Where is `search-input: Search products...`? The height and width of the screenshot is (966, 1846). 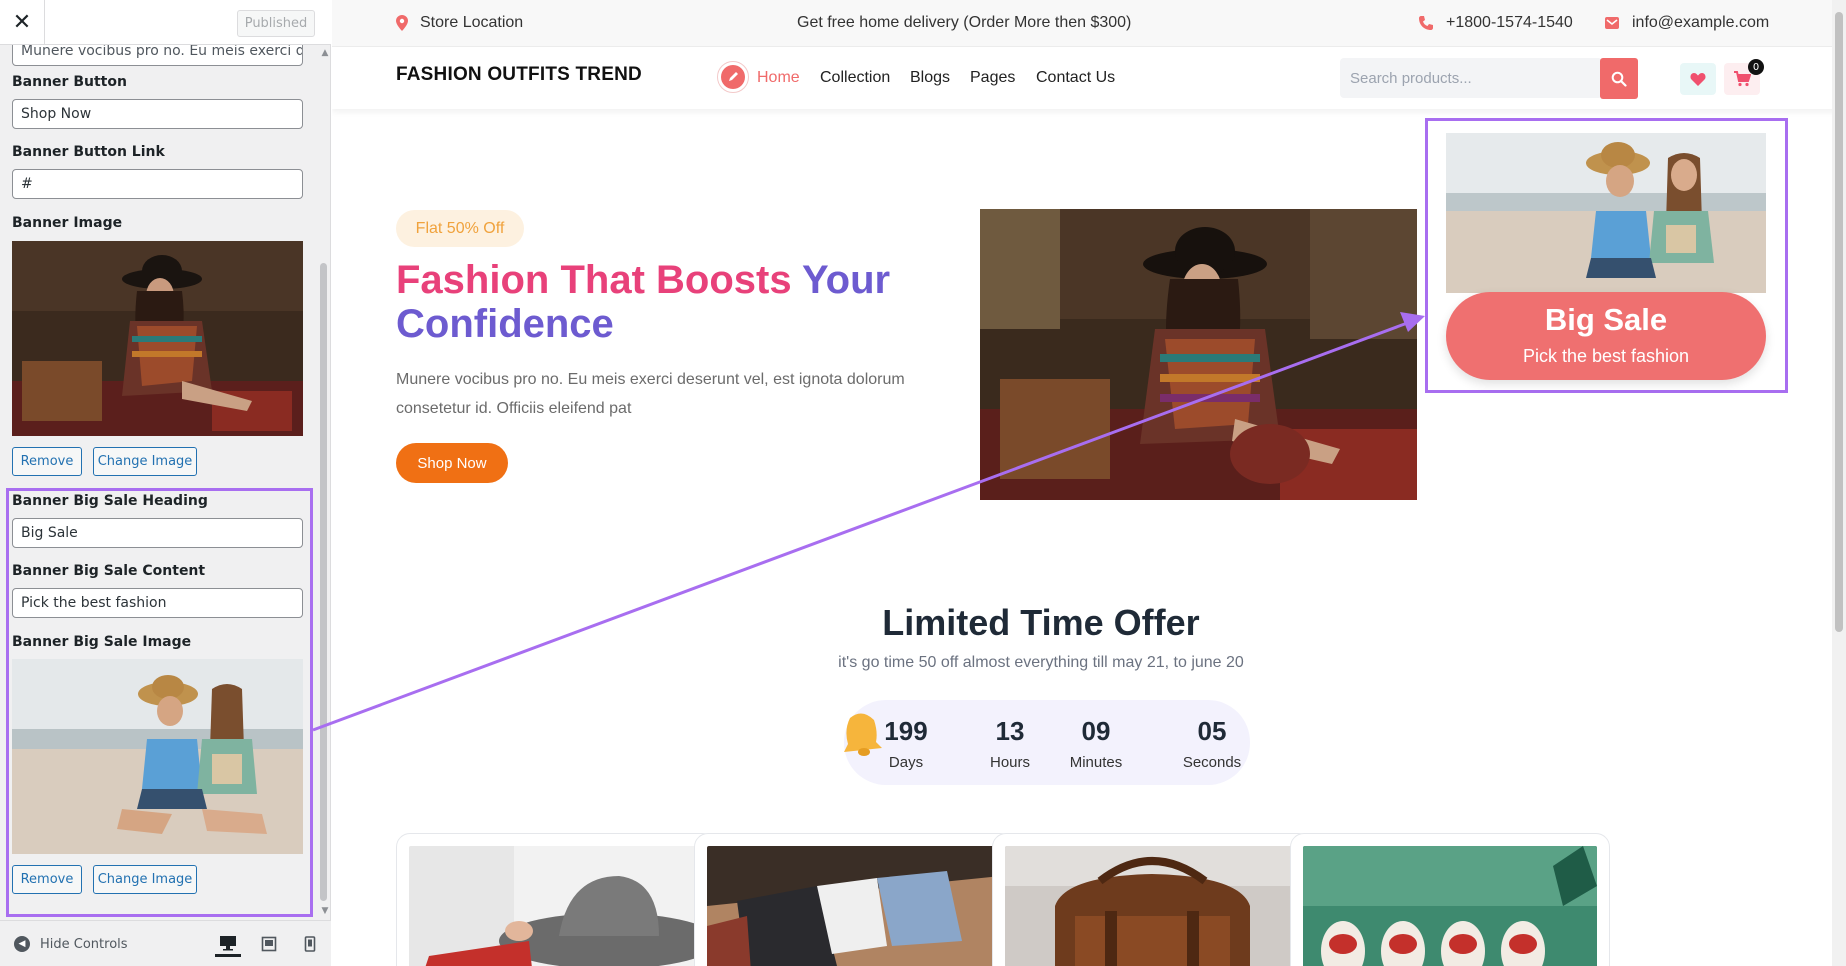
search-input: Search products... is located at coordinates (1471, 78).